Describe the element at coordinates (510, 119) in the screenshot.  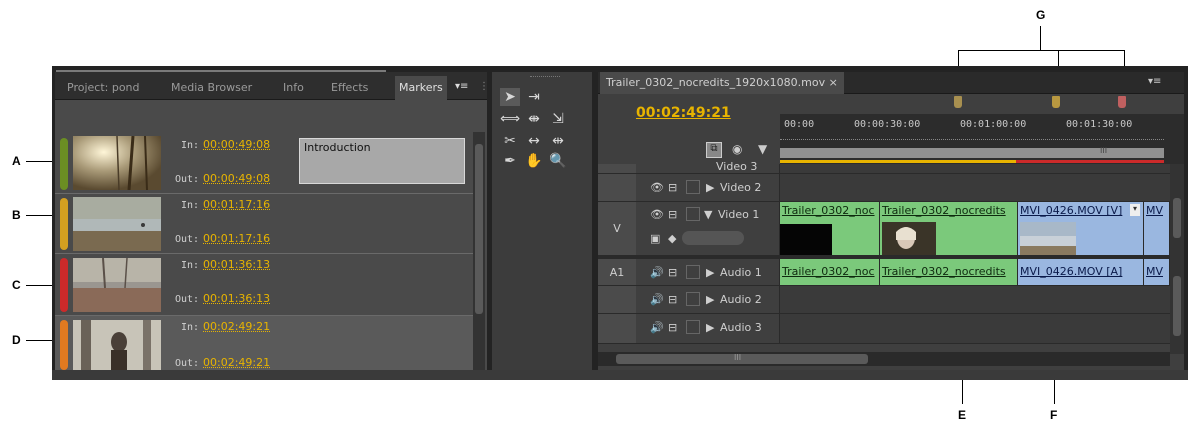
I see `ripple-edit-tool-icon: ⟺` at that location.